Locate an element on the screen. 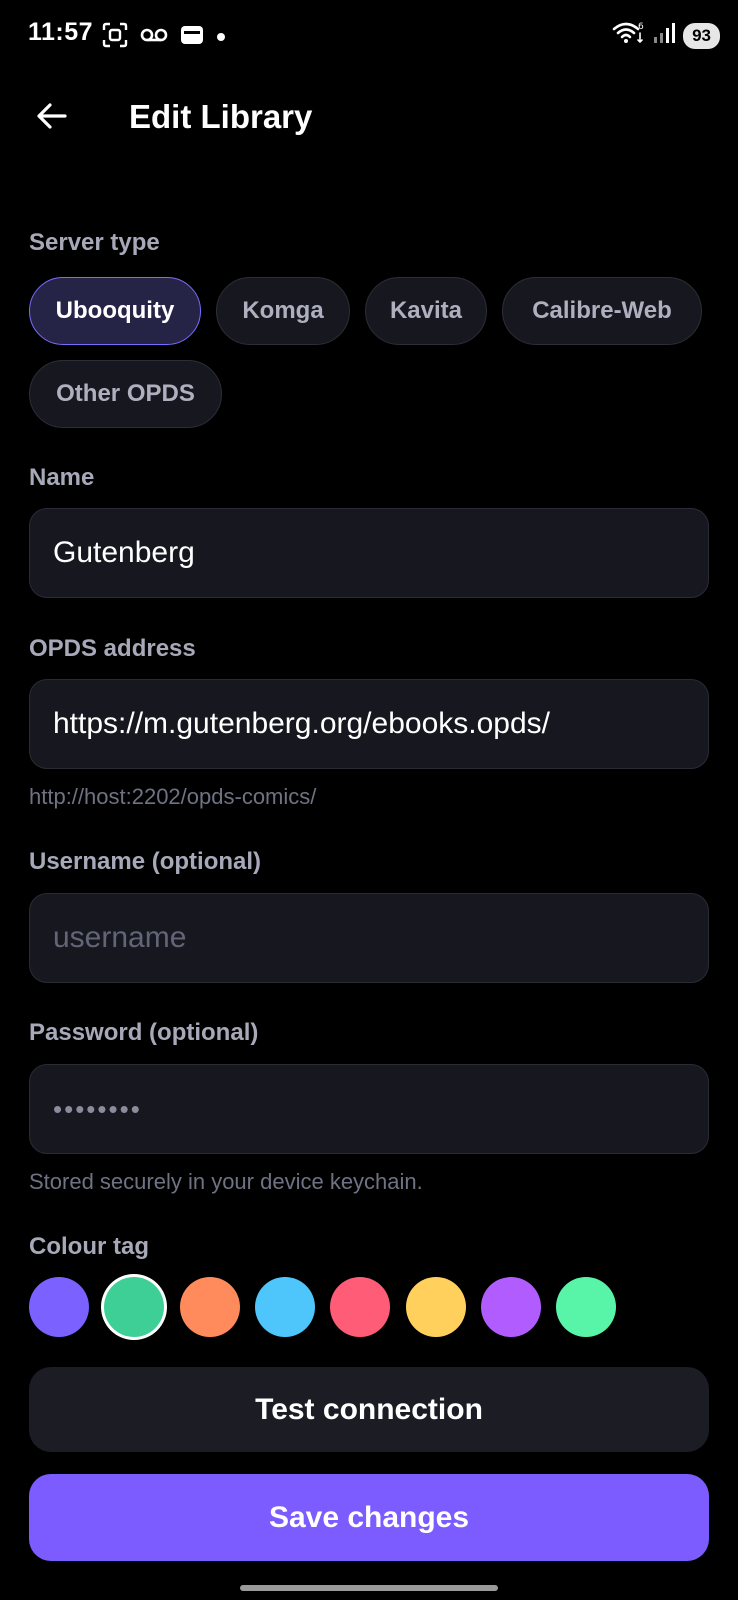  voicemail-icon is located at coordinates (154, 37).